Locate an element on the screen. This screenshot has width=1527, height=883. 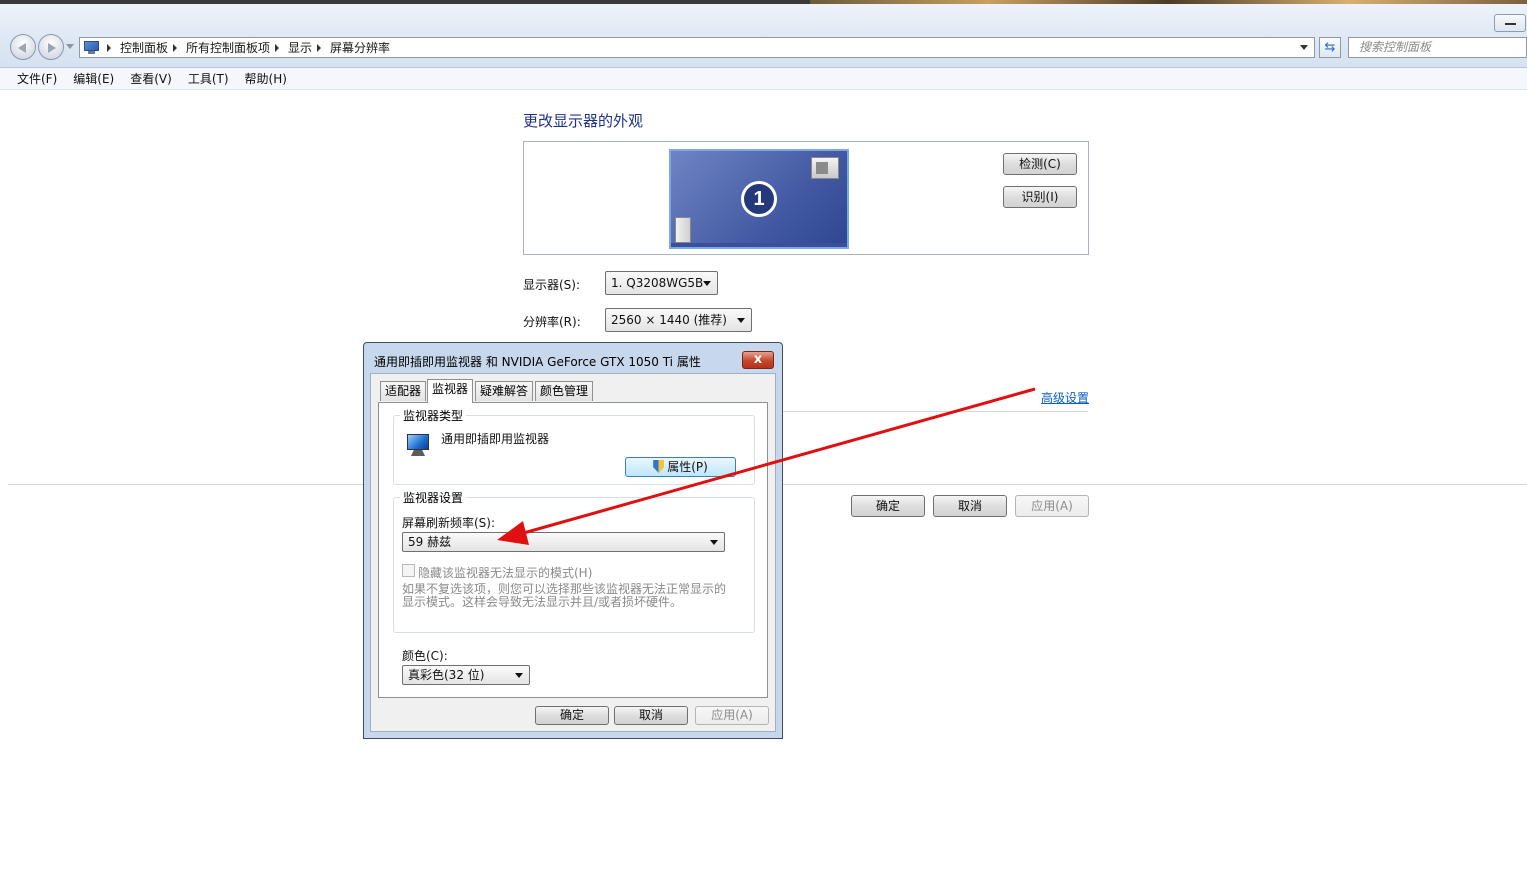
dialog-cancel-button: 取消 is located at coordinates (651, 715).